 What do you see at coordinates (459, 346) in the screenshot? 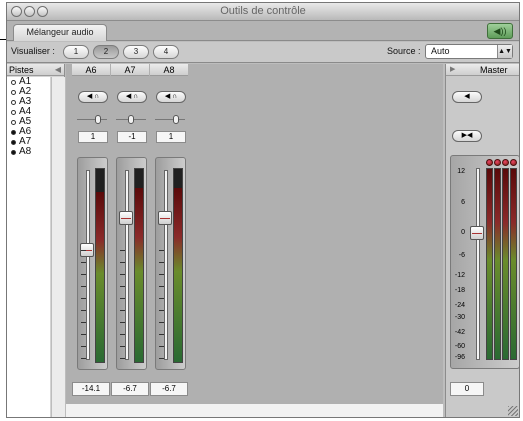
I see `master-scale-label: -60` at bounding box center [459, 346].